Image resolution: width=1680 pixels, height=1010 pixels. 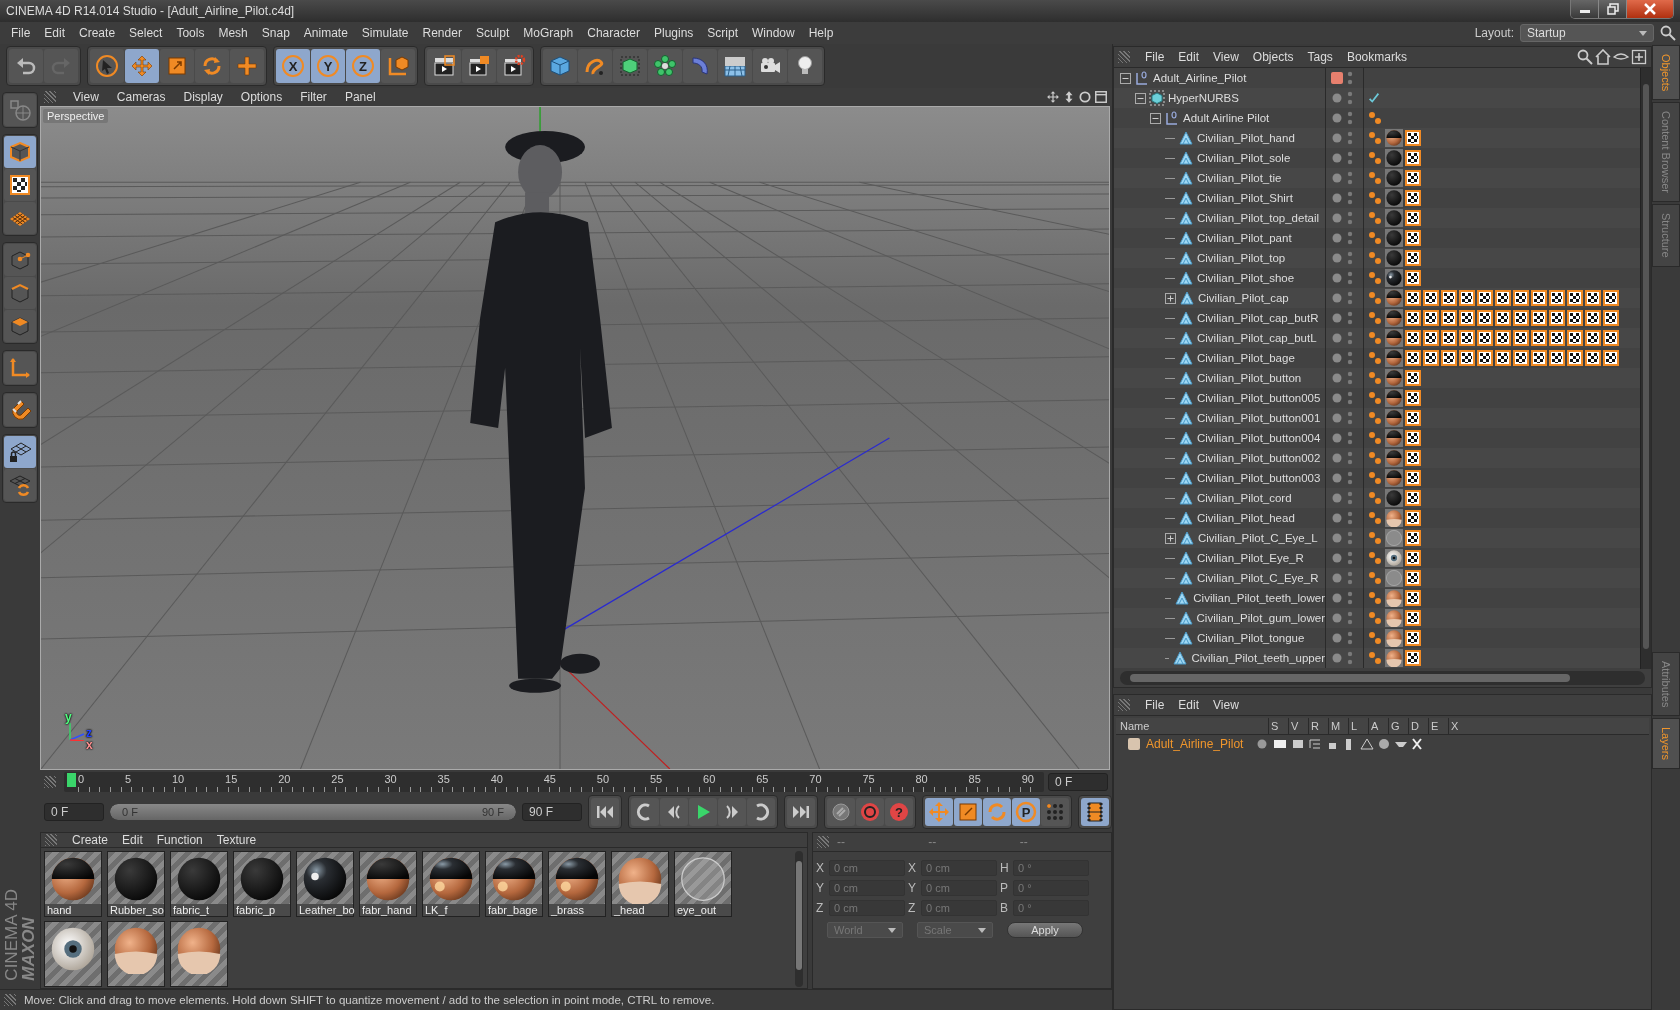 What do you see at coordinates (821, 33) in the screenshot?
I see `menu-item: Help` at bounding box center [821, 33].